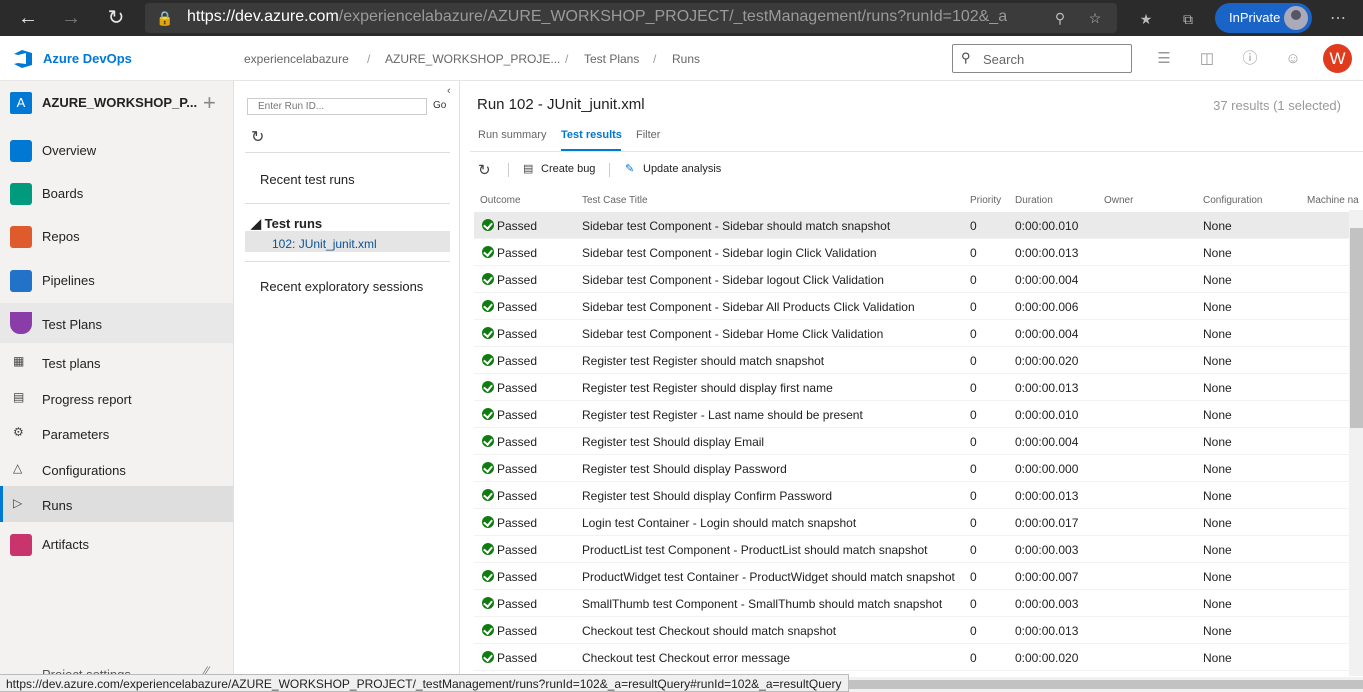 This screenshot has height=692, width=1363. I want to click on active-tab-underline, so click(591, 150).